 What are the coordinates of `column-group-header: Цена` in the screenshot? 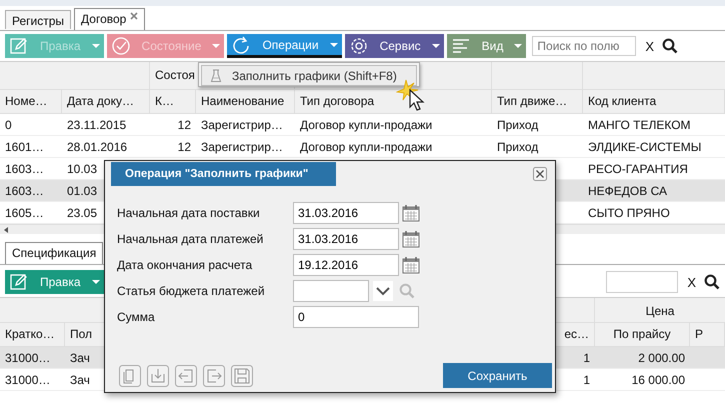 It's located at (660, 311).